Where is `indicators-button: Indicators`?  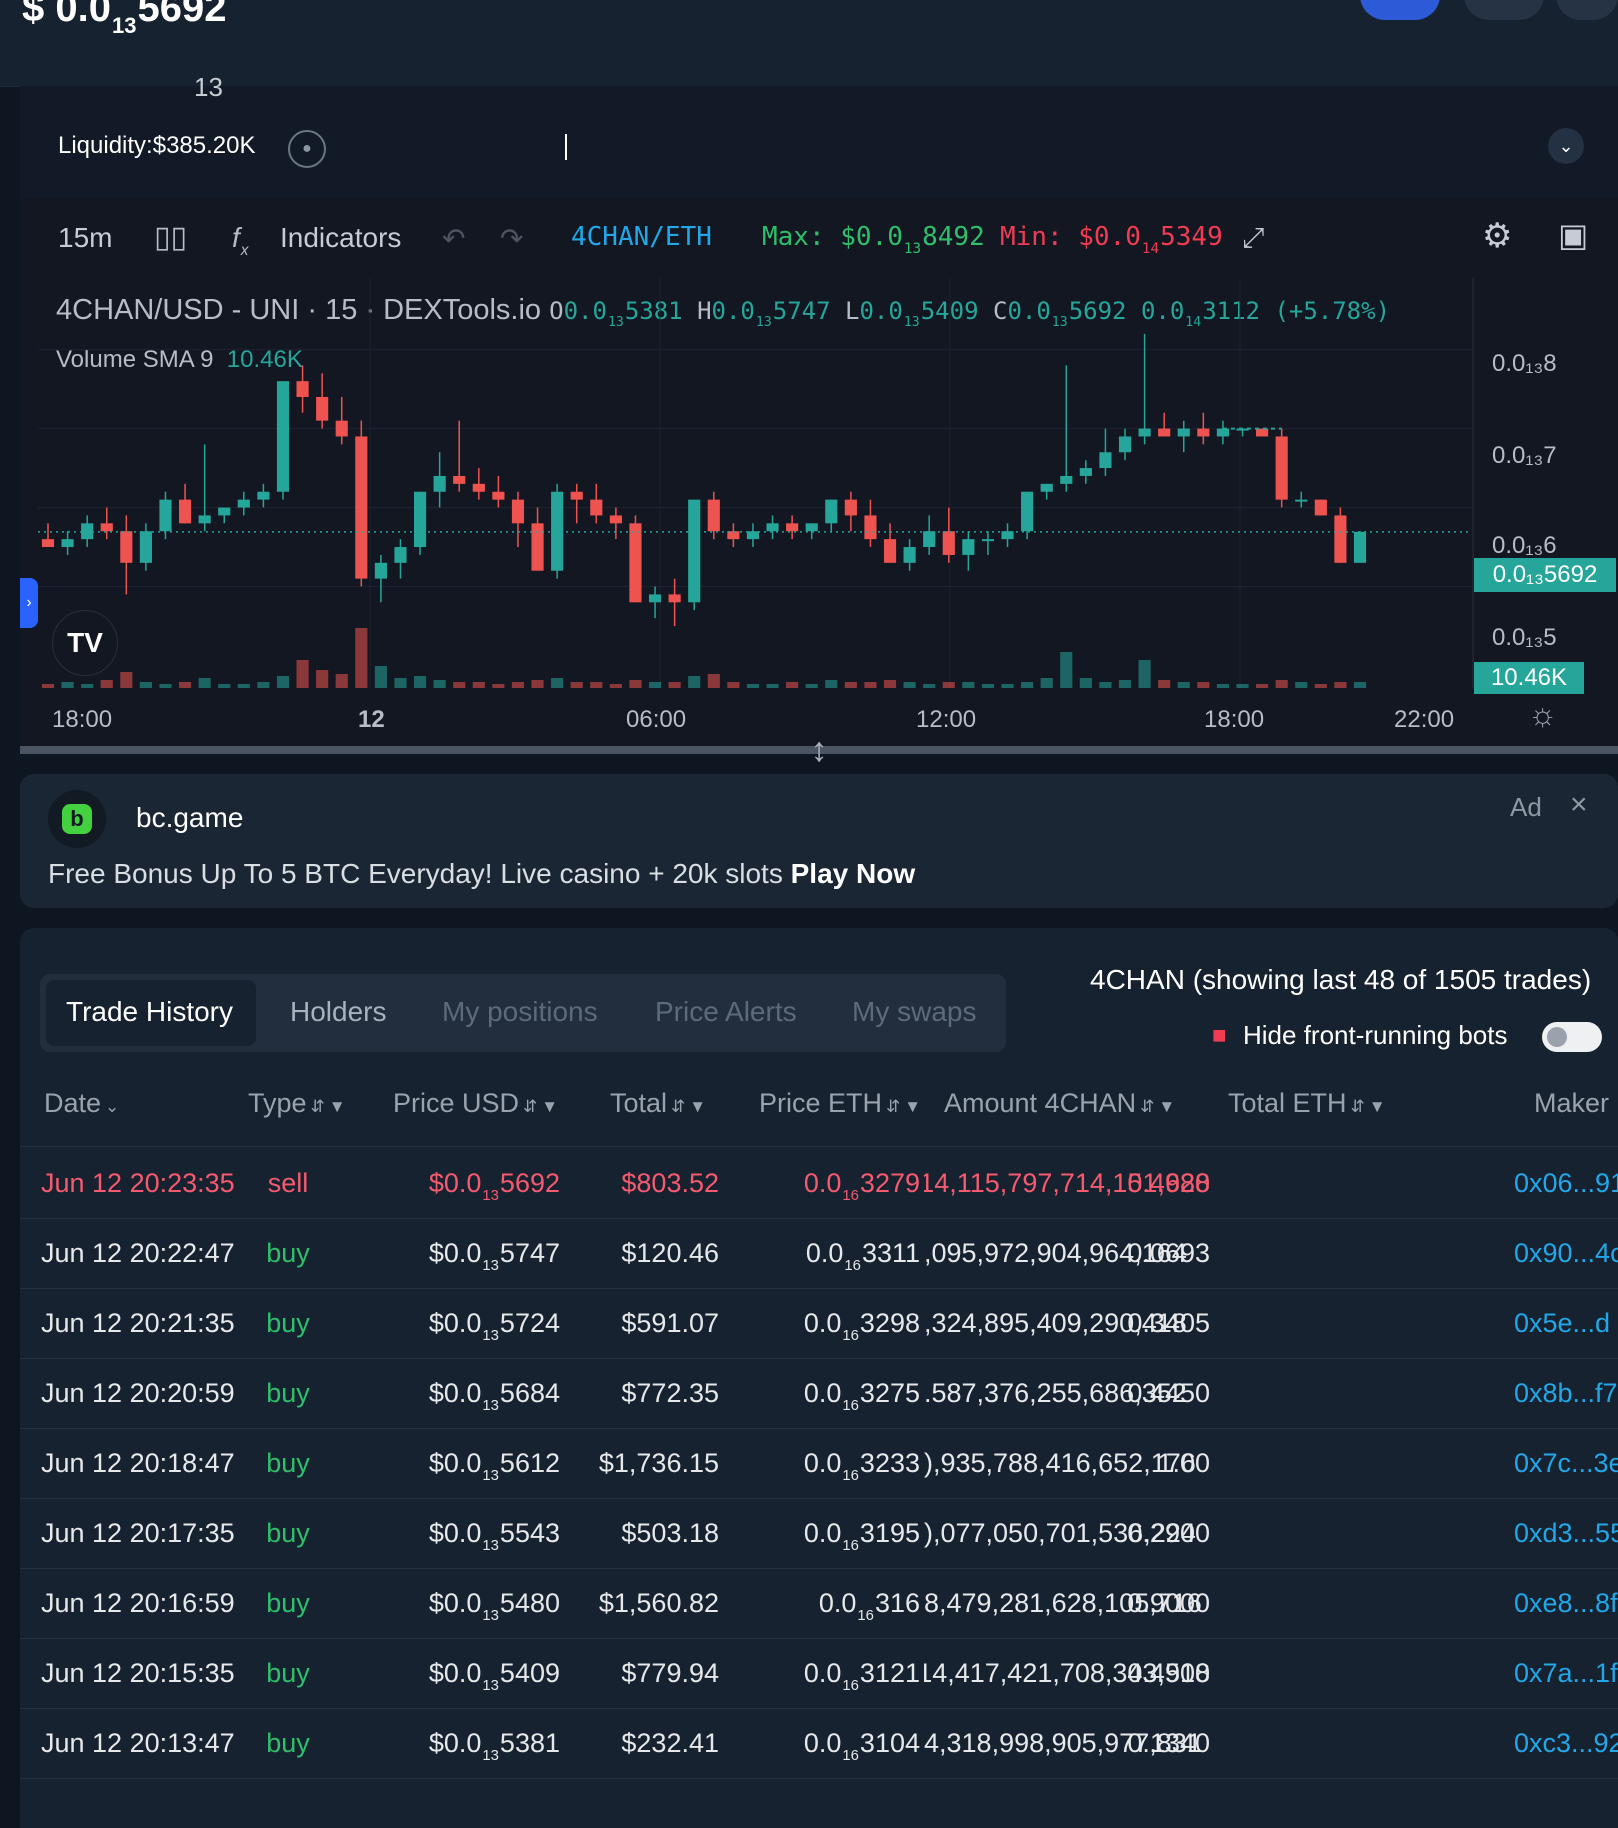 indicators-button: Indicators is located at coordinates (340, 238).